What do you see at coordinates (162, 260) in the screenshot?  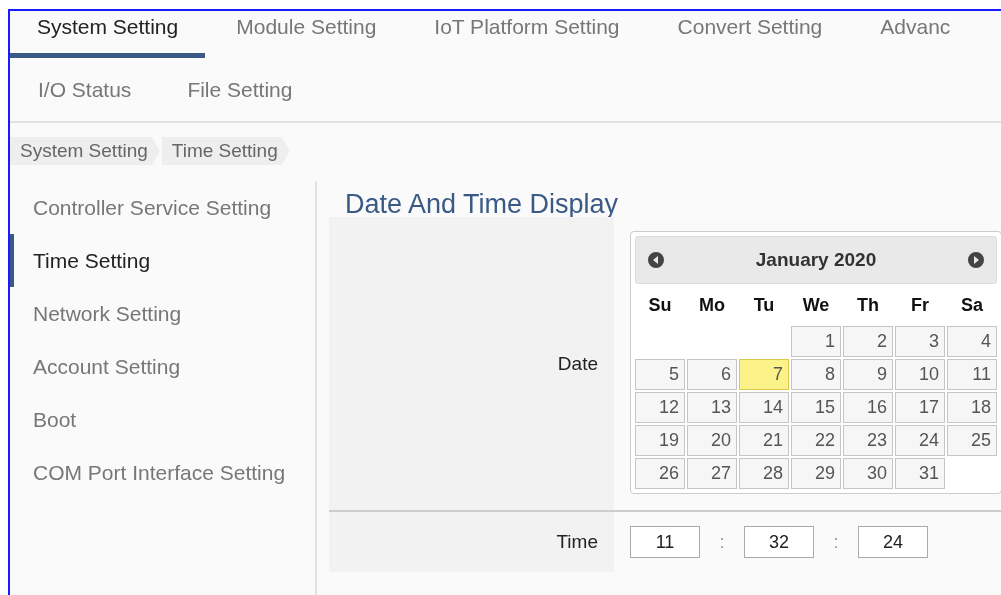 I see `sidebar-item: Time Setting` at bounding box center [162, 260].